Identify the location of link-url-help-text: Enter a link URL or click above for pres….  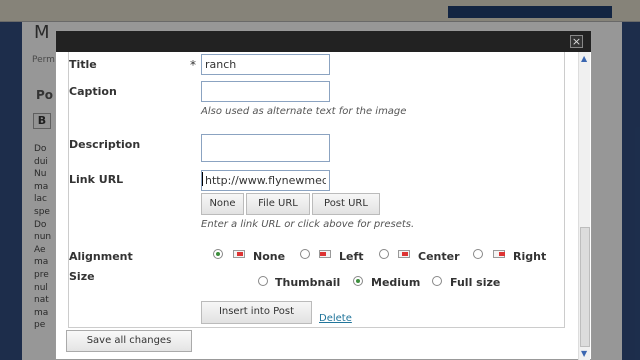
(308, 224).